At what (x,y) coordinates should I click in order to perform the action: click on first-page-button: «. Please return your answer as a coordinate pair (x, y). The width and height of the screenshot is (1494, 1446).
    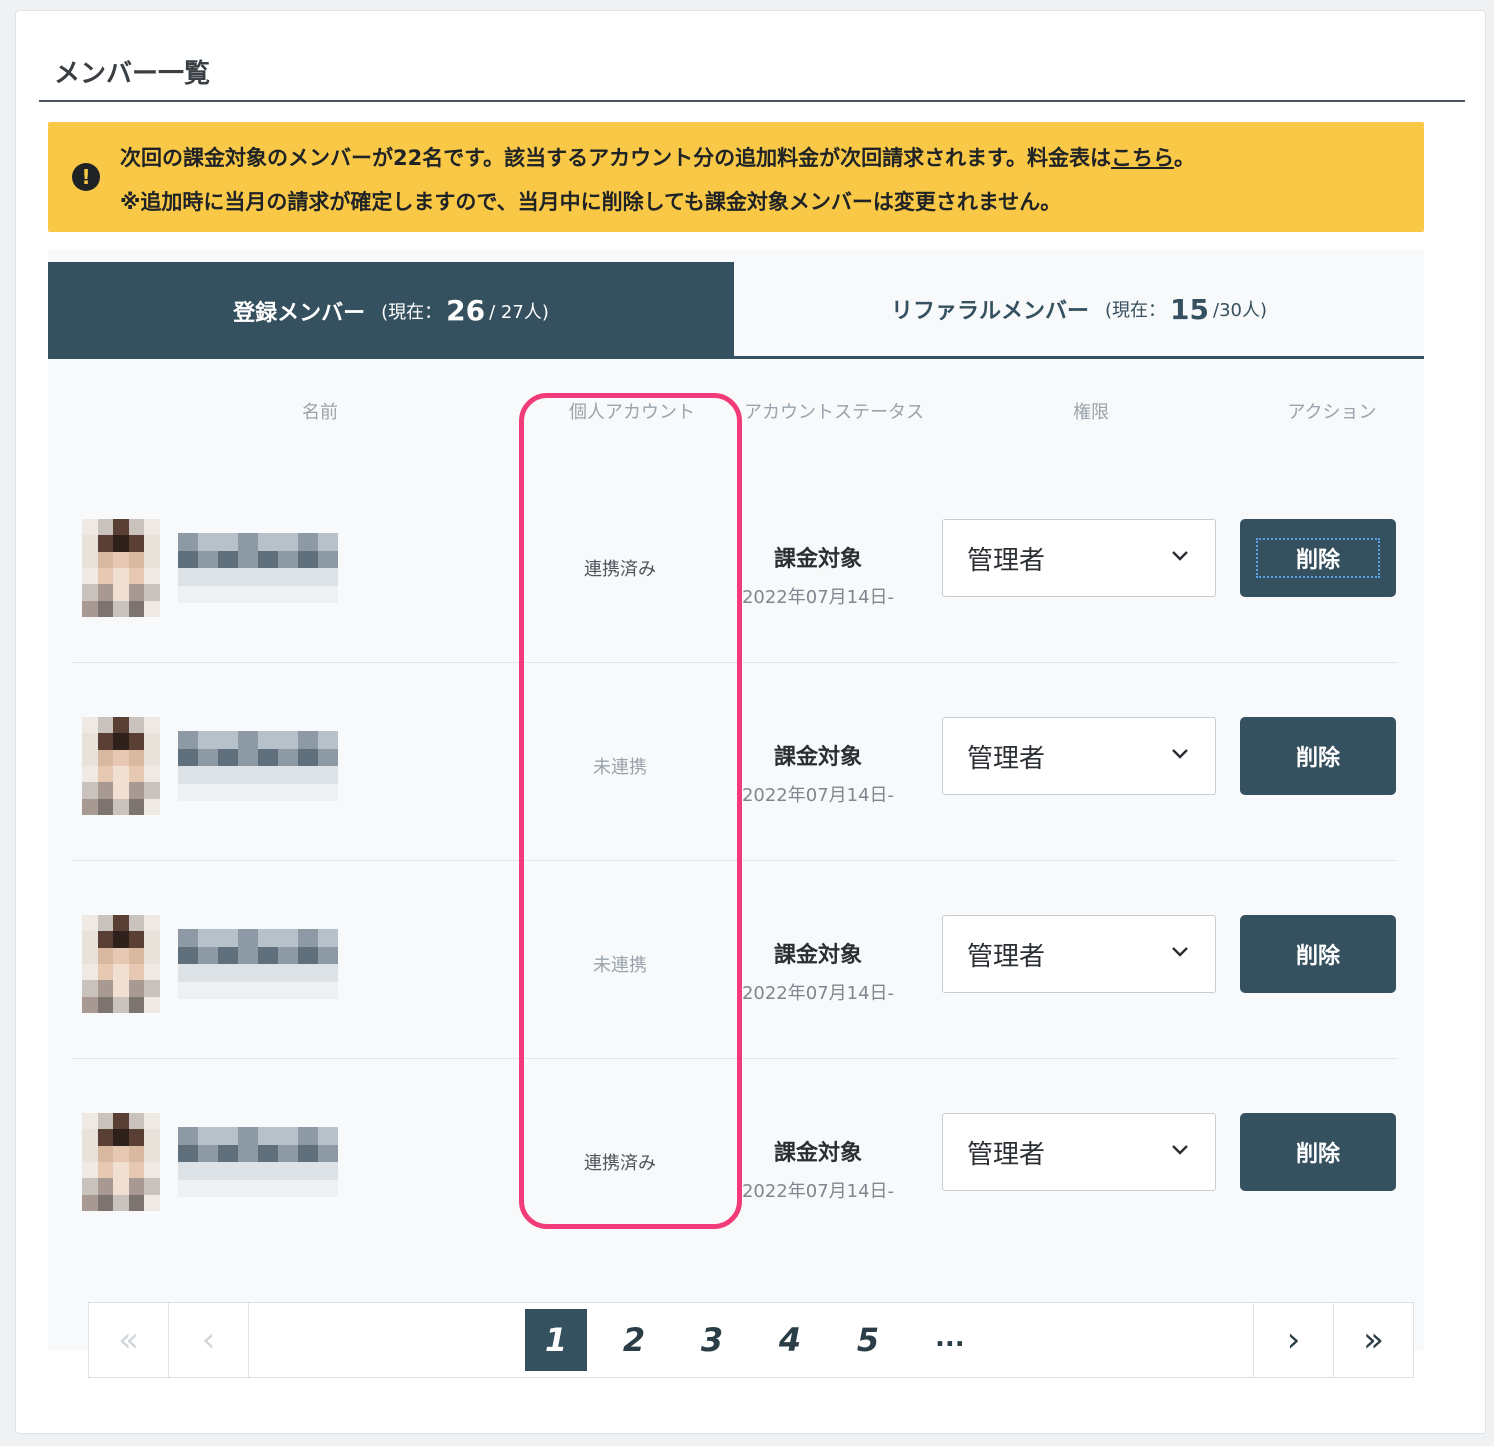
    Looking at the image, I should click on (129, 1340).